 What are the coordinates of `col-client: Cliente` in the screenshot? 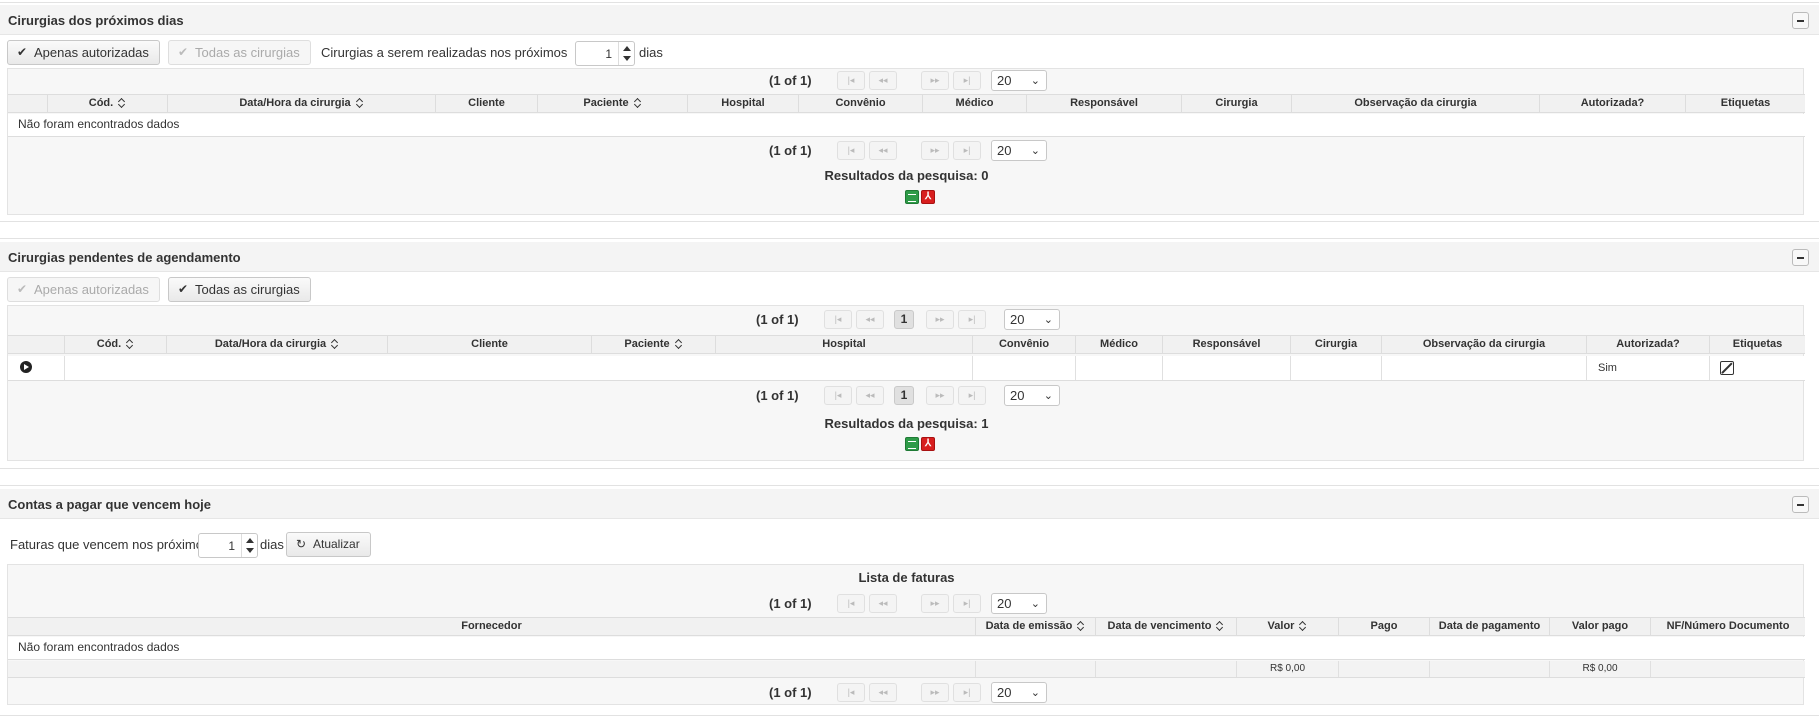 It's located at (487, 104).